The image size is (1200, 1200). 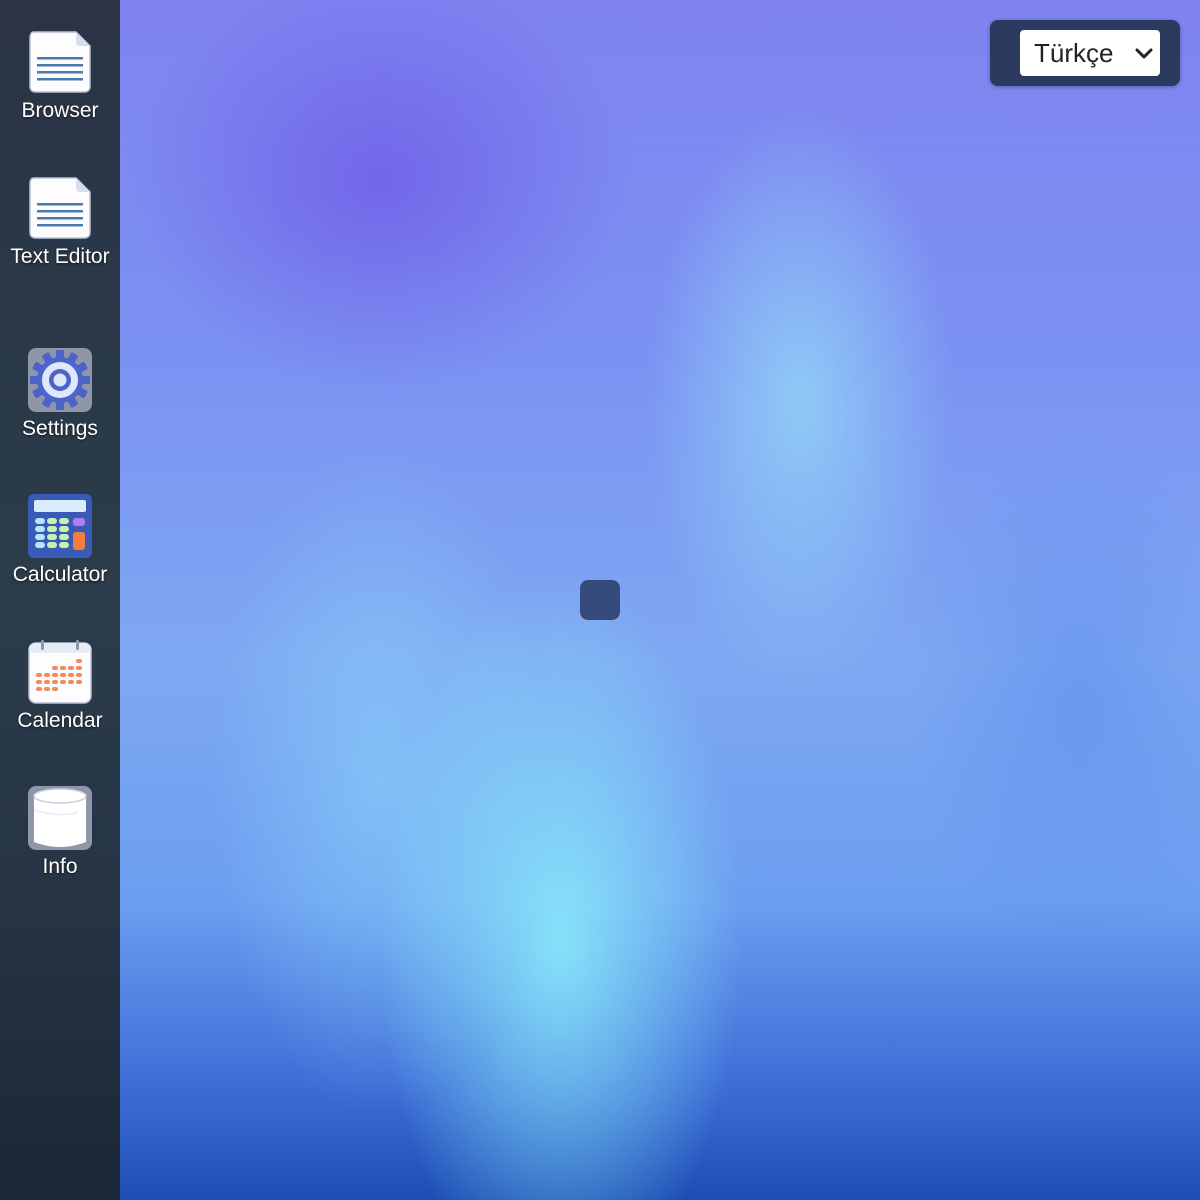 I want to click on language-value: Türkçe, so click(x=1074, y=53).